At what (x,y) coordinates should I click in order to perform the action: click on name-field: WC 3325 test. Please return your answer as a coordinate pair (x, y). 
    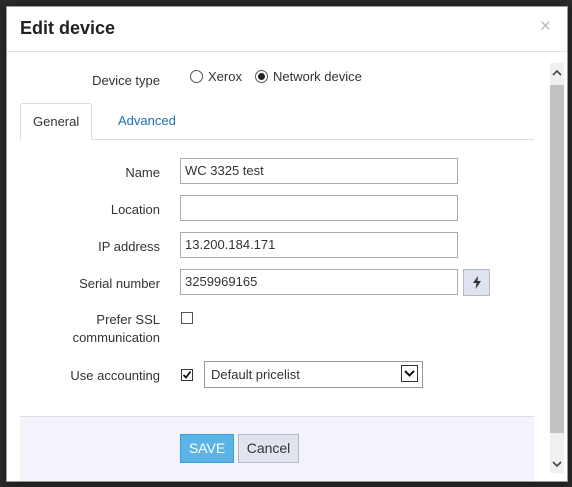
    Looking at the image, I should click on (319, 171).